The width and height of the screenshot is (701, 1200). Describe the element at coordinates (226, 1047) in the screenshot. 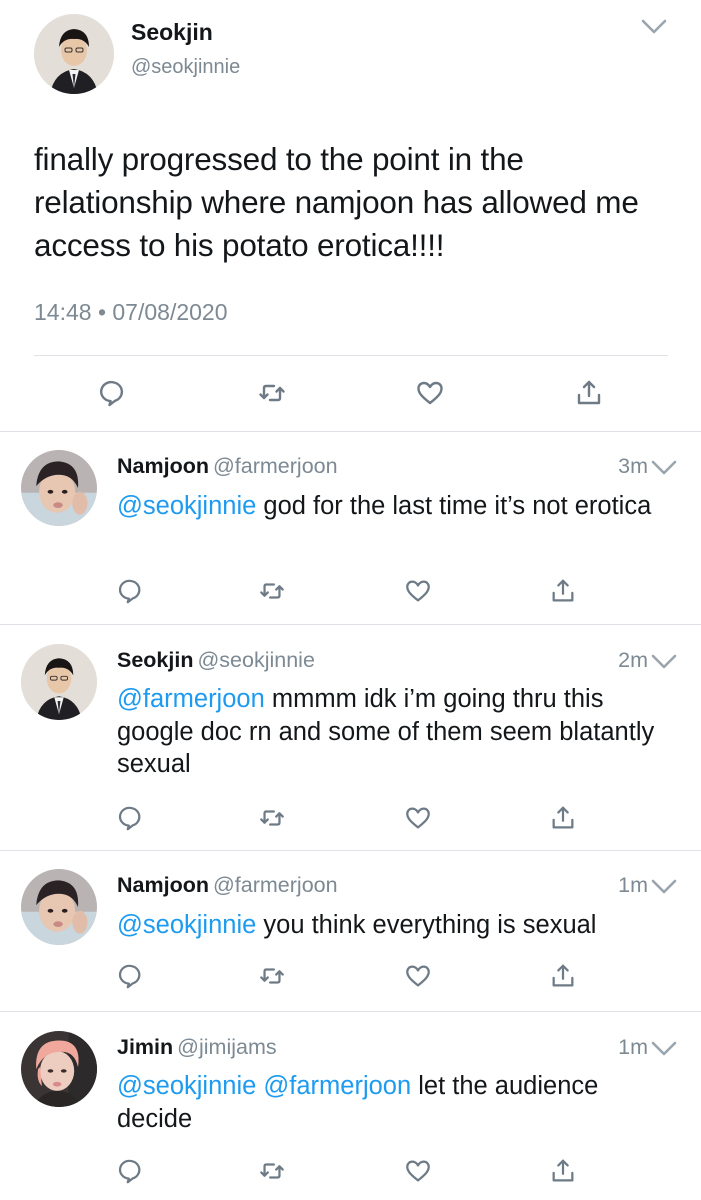

I see `author-handle: @jimijams` at that location.